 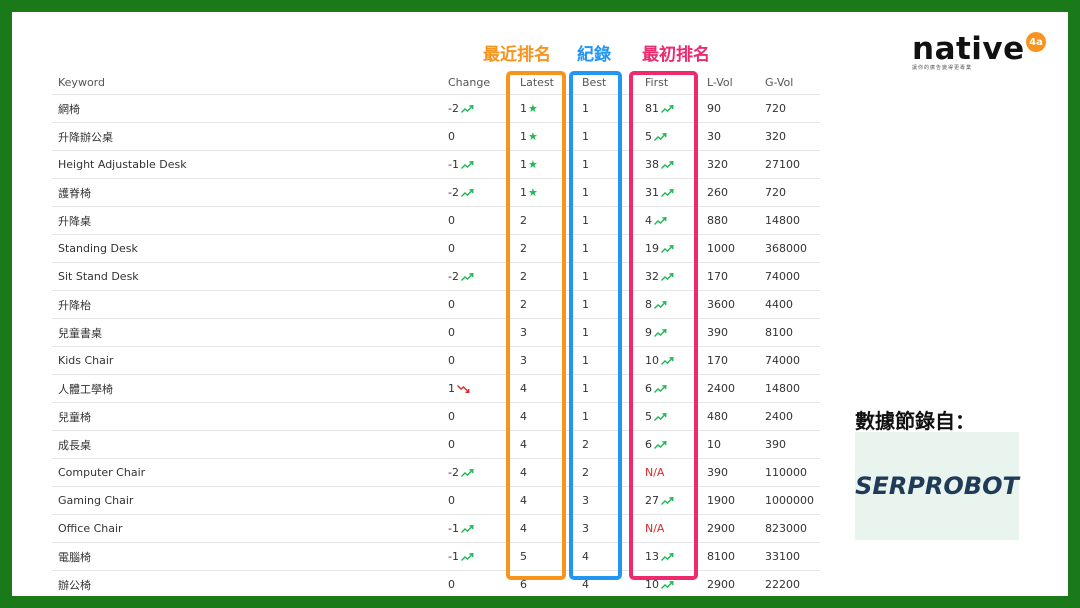 What do you see at coordinates (436, 501) in the screenshot?
I see `table-row: Gaming Chair 0 4 3 27 1900 1000000` at bounding box center [436, 501].